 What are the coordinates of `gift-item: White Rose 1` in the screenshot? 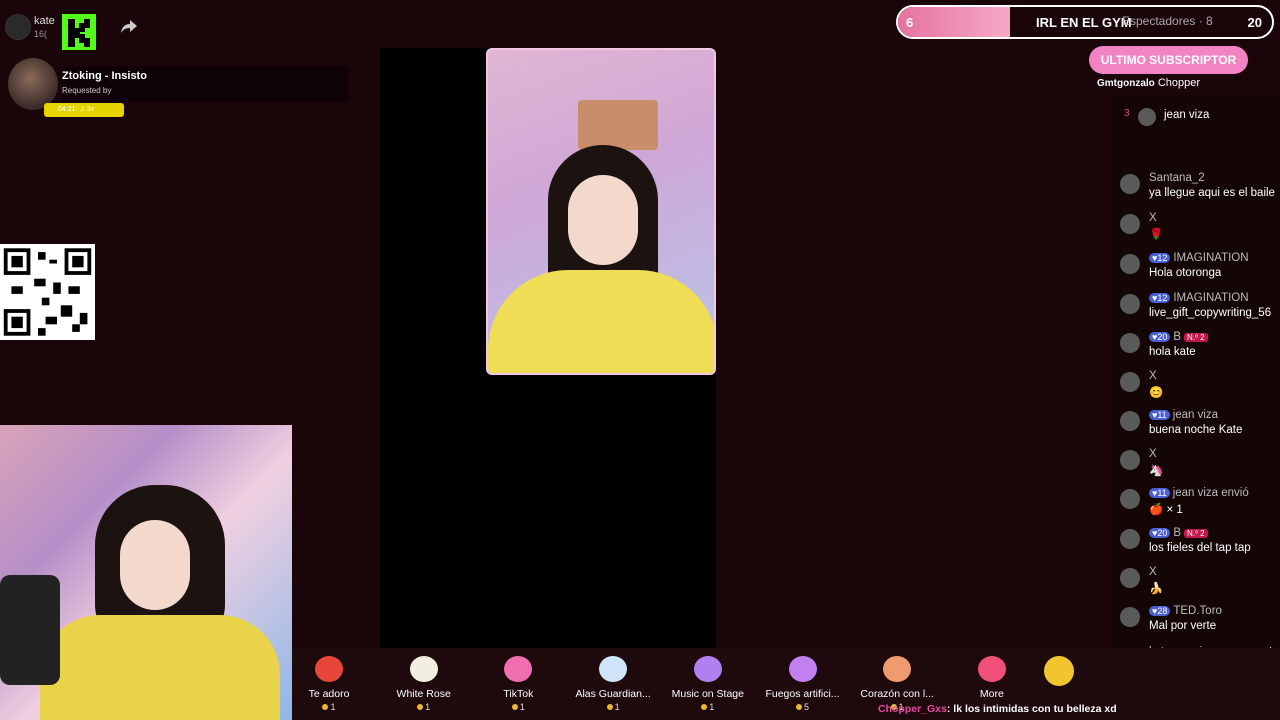 It's located at (424, 684).